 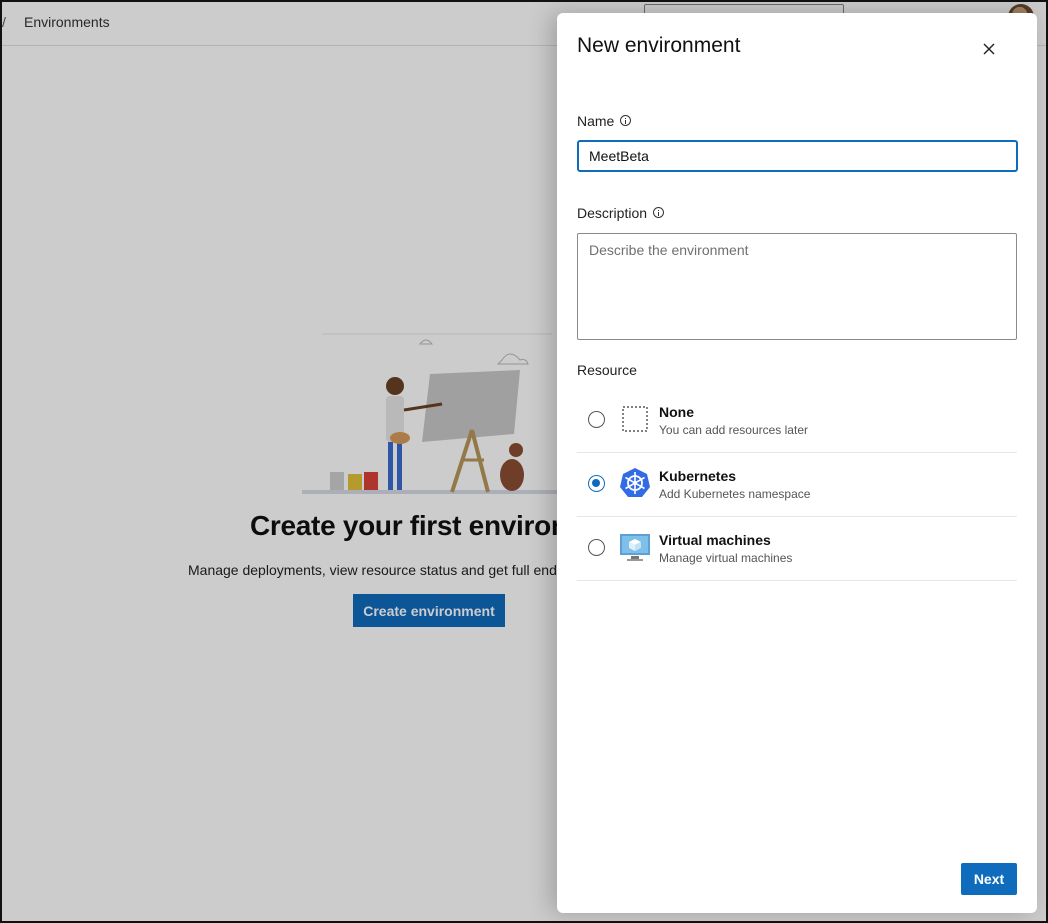 I want to click on resource-subtitle: Add Kubernetes namespace, so click(x=735, y=494).